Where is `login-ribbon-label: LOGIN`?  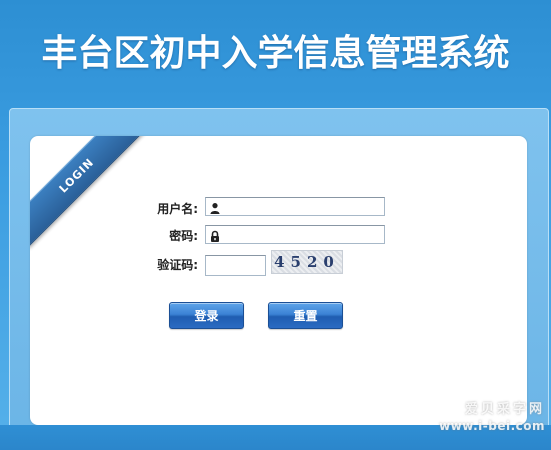
login-ribbon-label: LOGIN is located at coordinates (89, 192).